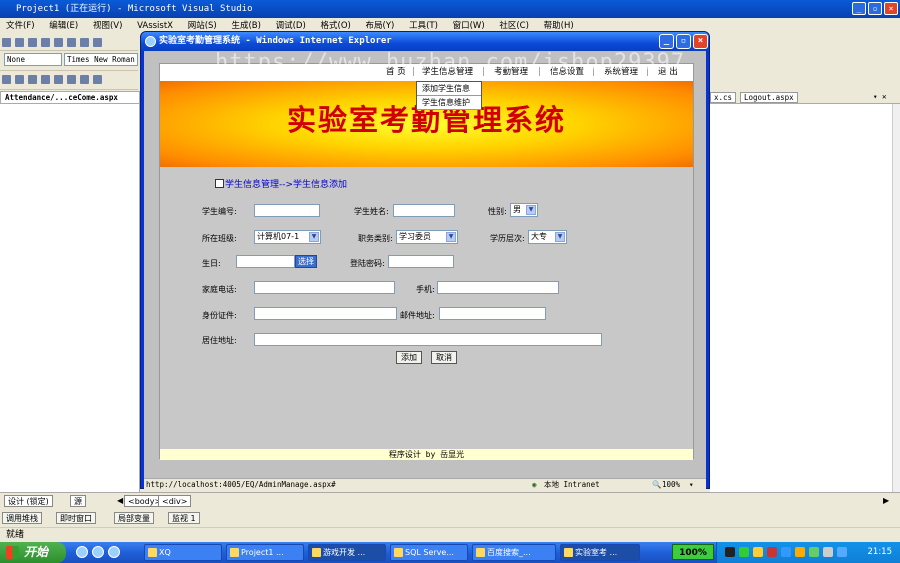 The height and width of the screenshot is (563, 900). Describe the element at coordinates (723, 97) in the screenshot. I see `tab-cs-file: x.cs` at that location.